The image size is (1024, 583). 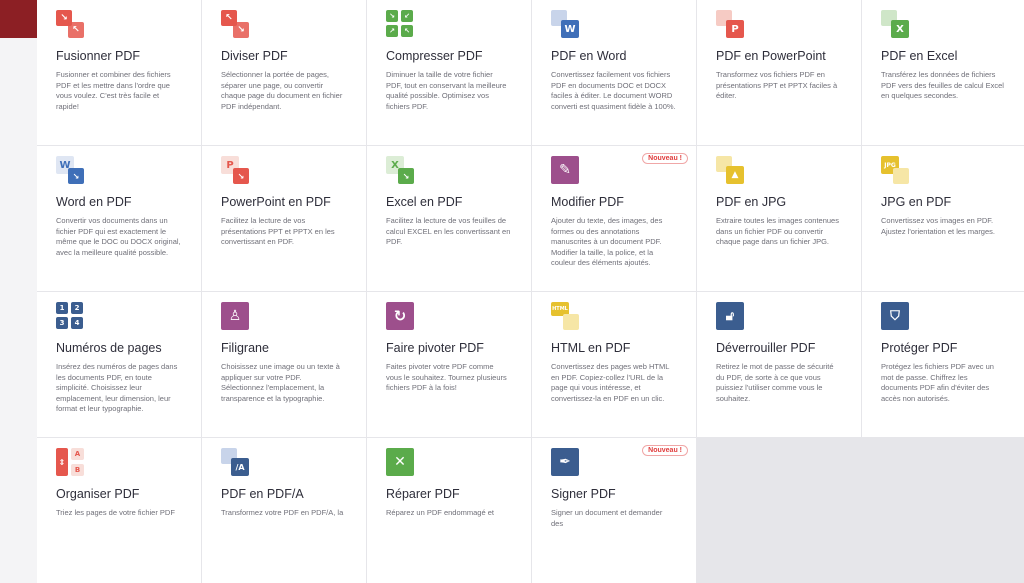 I want to click on tool-title: PDF en PDF/A, so click(x=262, y=494).